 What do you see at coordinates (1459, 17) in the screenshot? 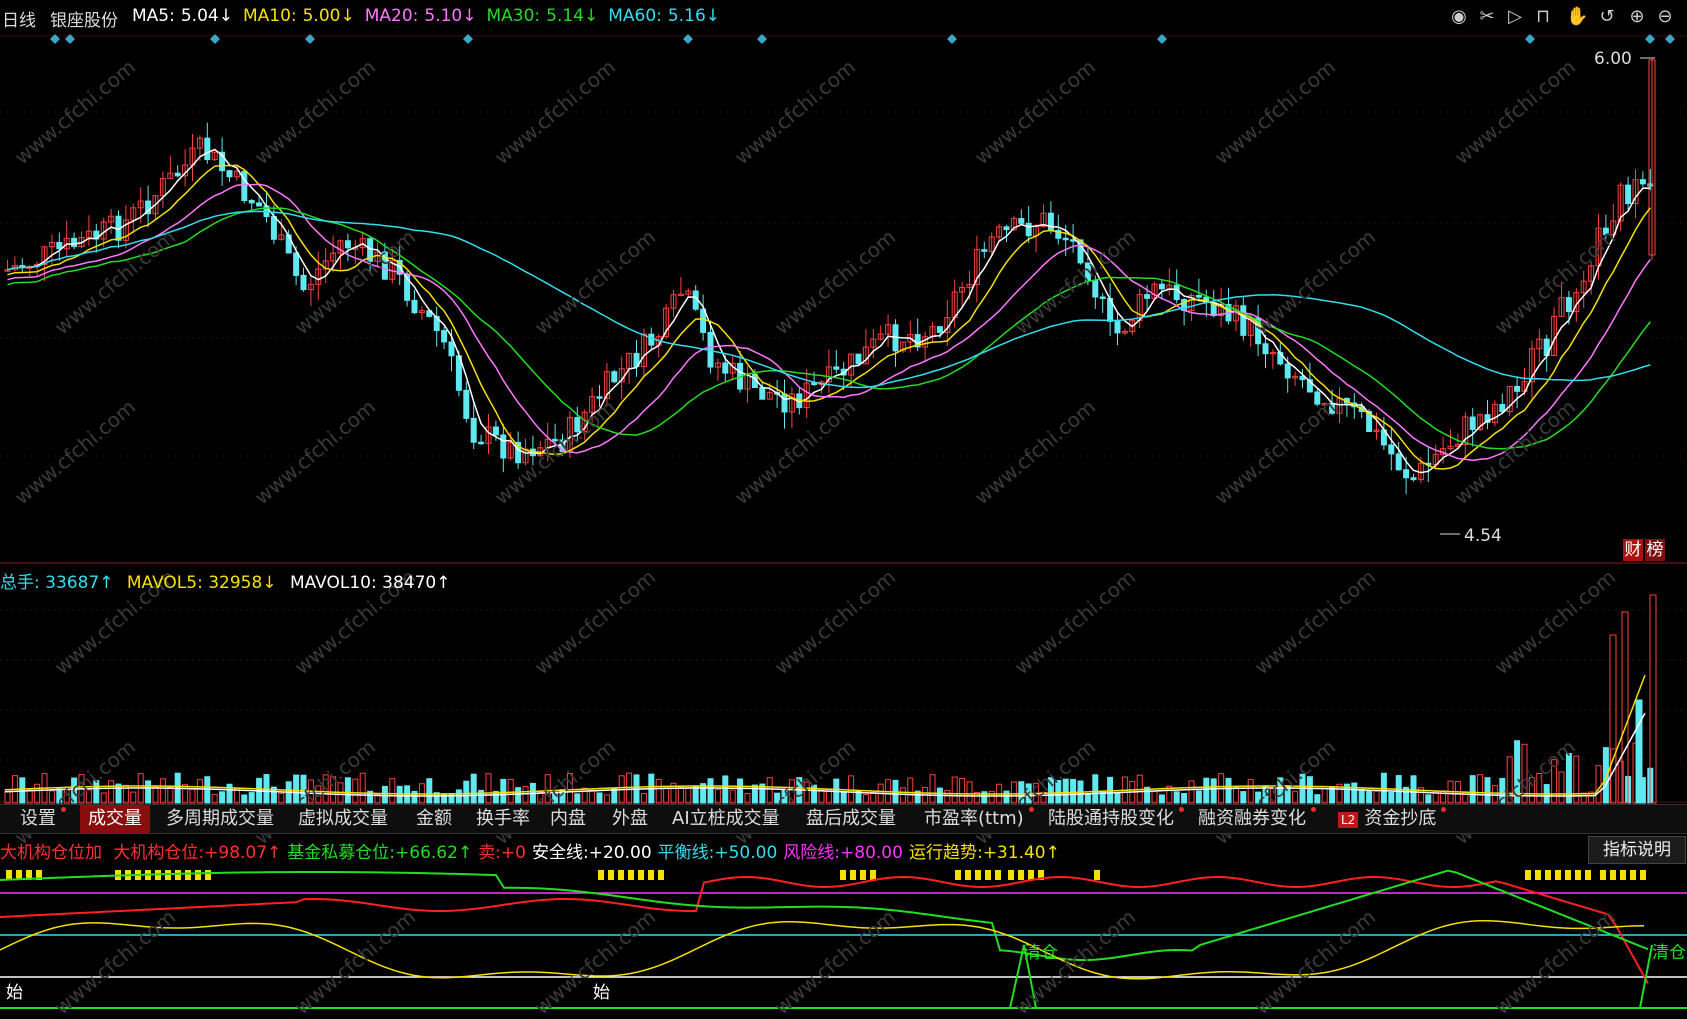
I see `eye-icon: ◉` at bounding box center [1459, 17].